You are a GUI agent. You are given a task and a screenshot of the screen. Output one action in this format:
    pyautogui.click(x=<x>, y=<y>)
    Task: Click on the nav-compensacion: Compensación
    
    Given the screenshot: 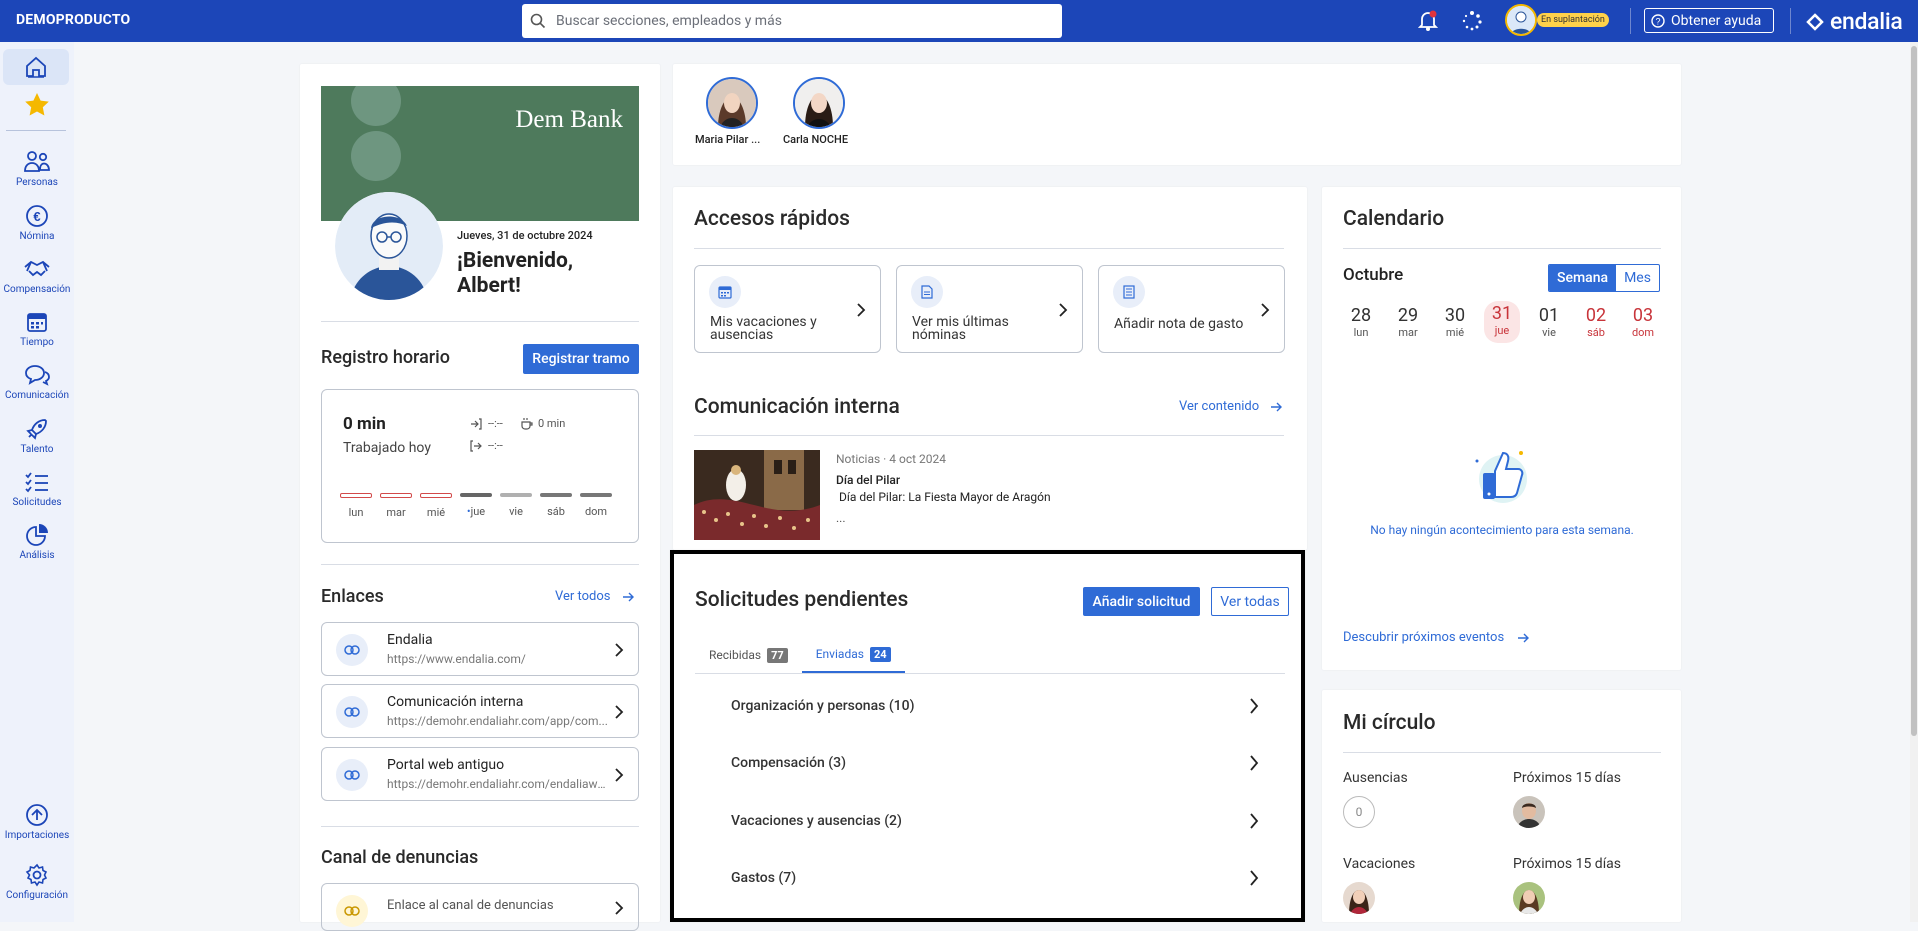 What is the action you would take?
    pyautogui.click(x=37, y=276)
    